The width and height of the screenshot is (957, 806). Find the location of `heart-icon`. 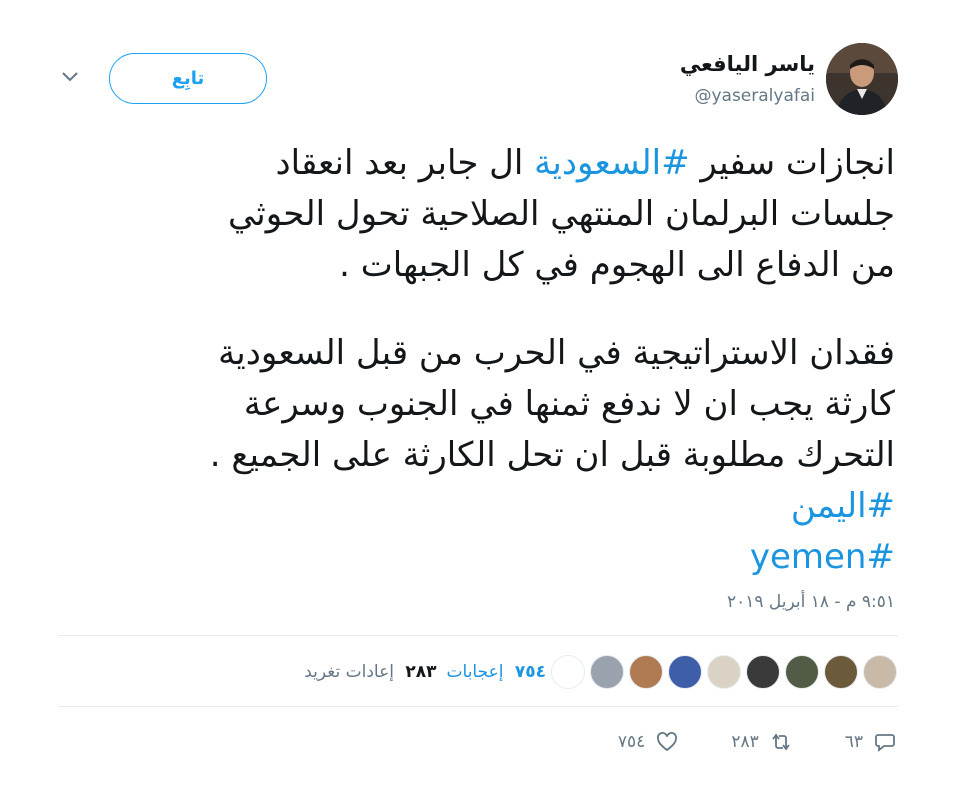

heart-icon is located at coordinates (667, 742).